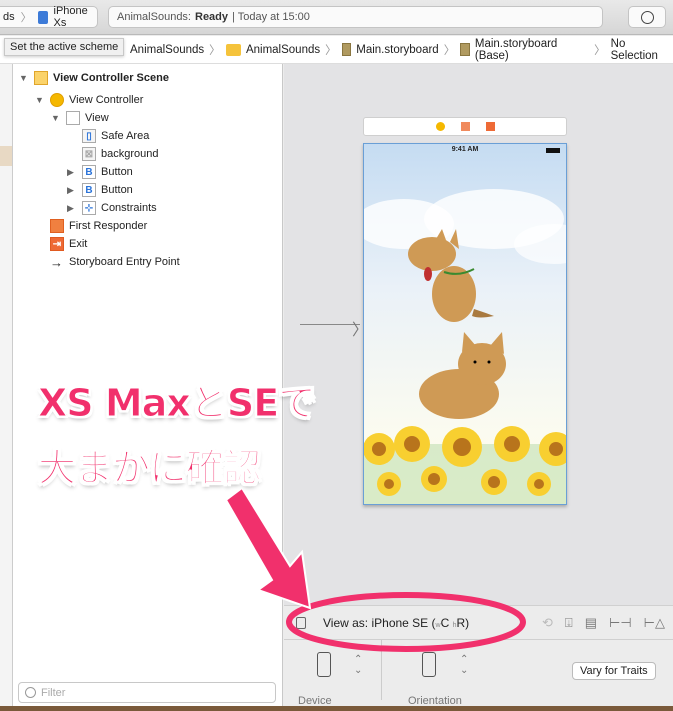 The width and height of the screenshot is (673, 711). What do you see at coordinates (53, 692) in the screenshot?
I see `filter-placeholder: Filter` at bounding box center [53, 692].